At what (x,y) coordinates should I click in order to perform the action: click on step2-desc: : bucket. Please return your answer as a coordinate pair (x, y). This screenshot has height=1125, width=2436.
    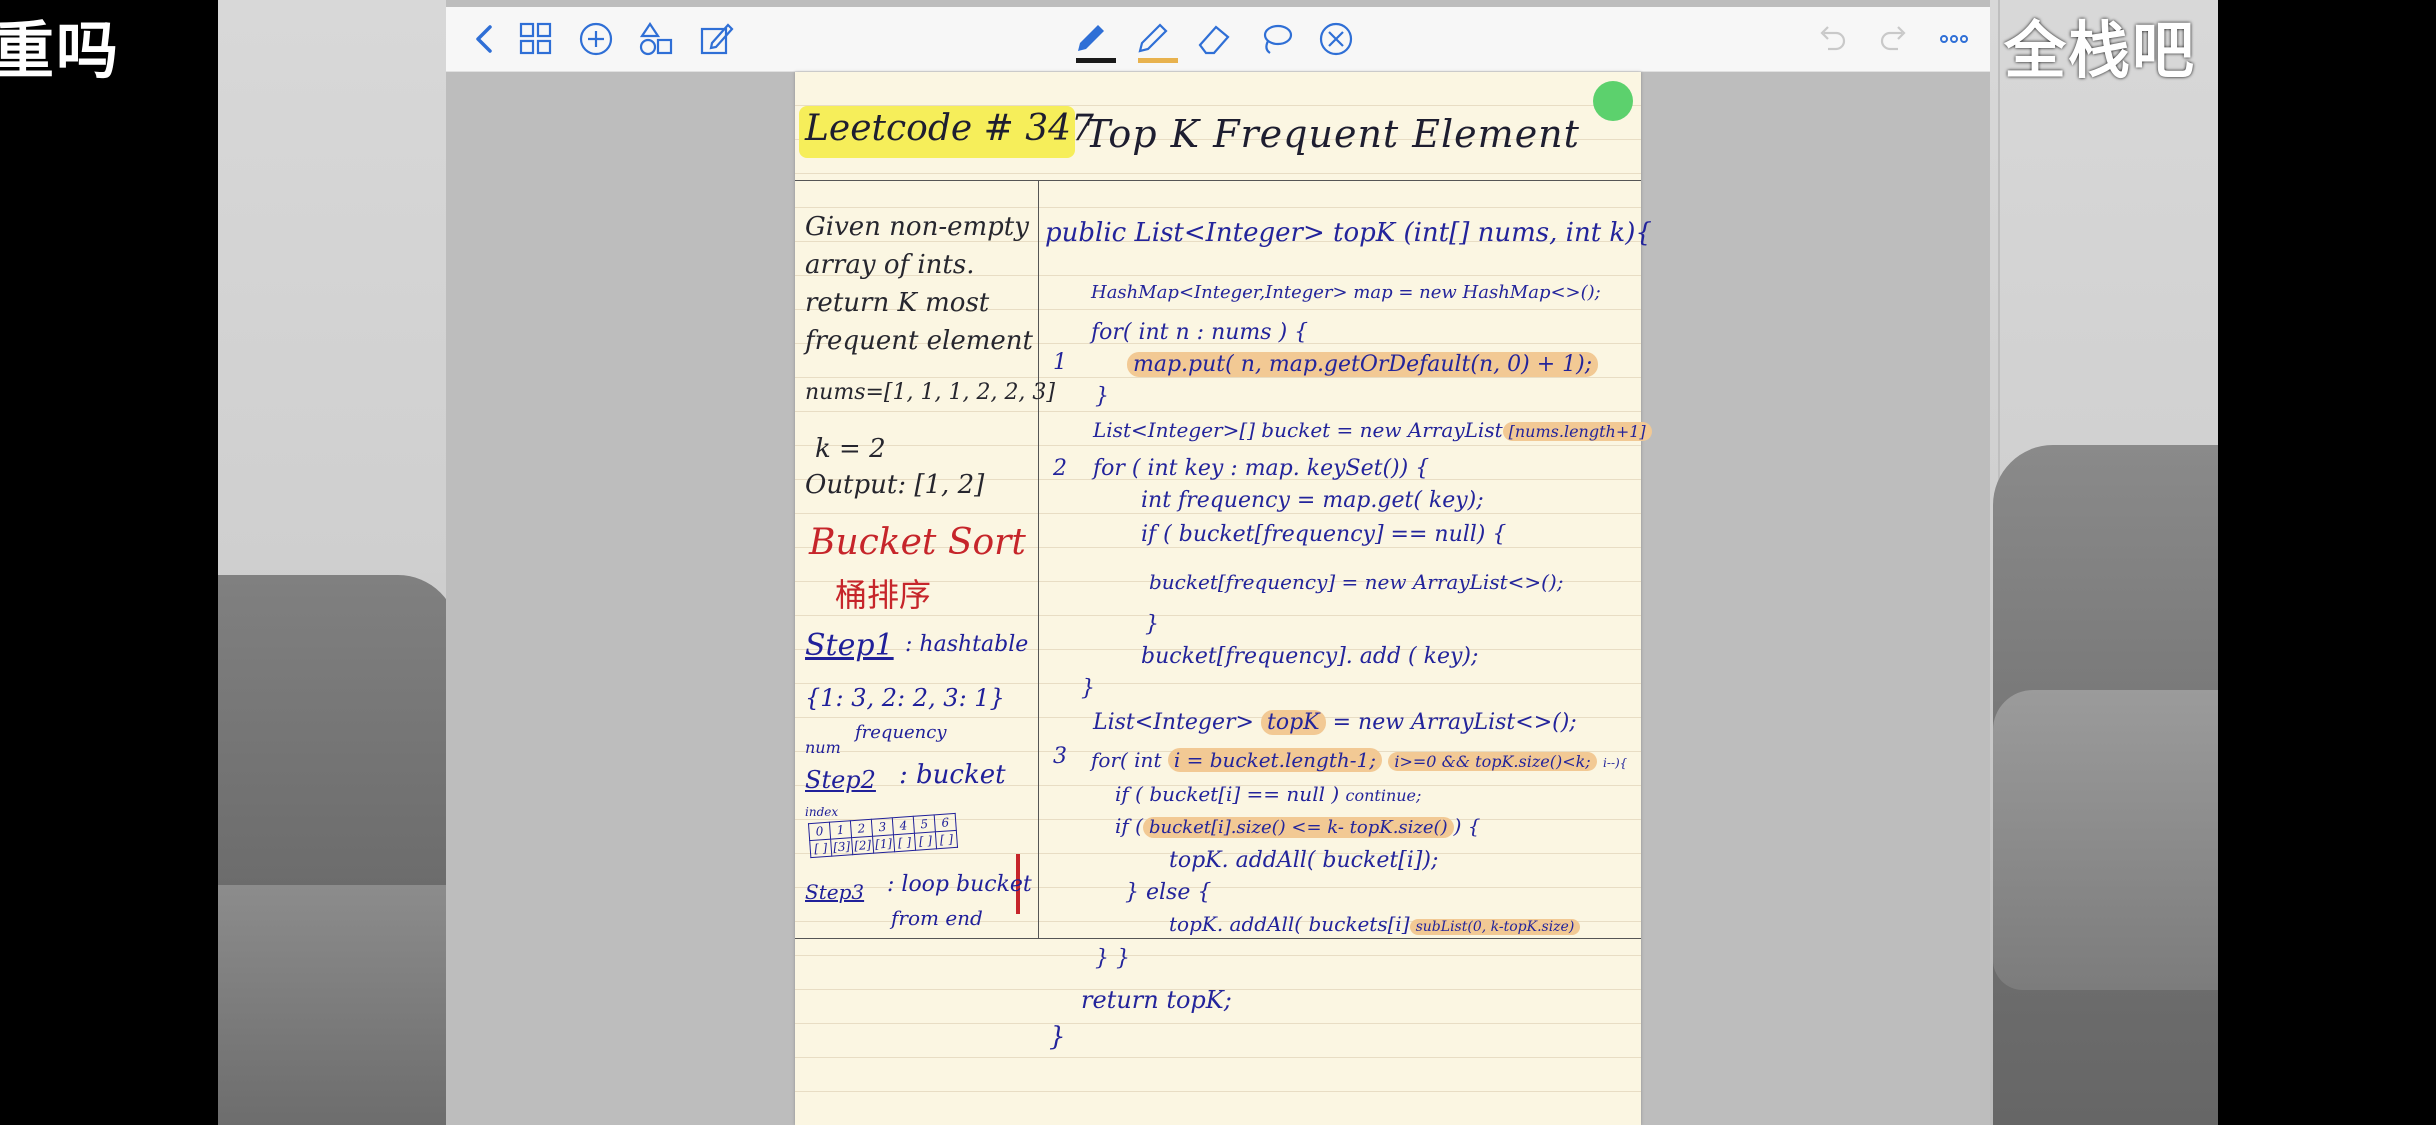
    Looking at the image, I should click on (952, 775).